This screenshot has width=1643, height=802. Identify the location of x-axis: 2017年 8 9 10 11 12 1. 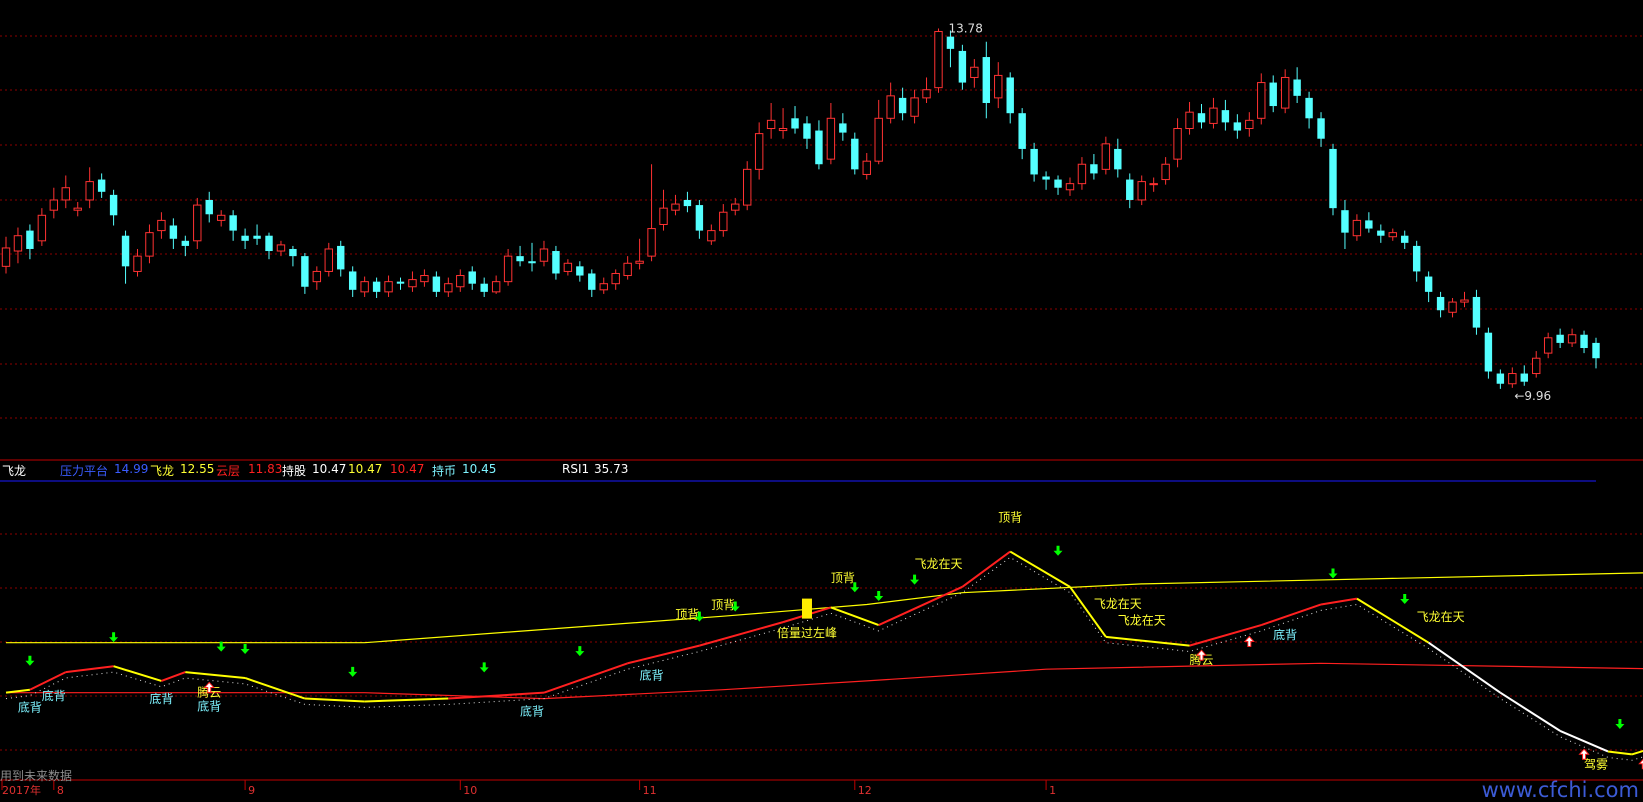
(528, 788).